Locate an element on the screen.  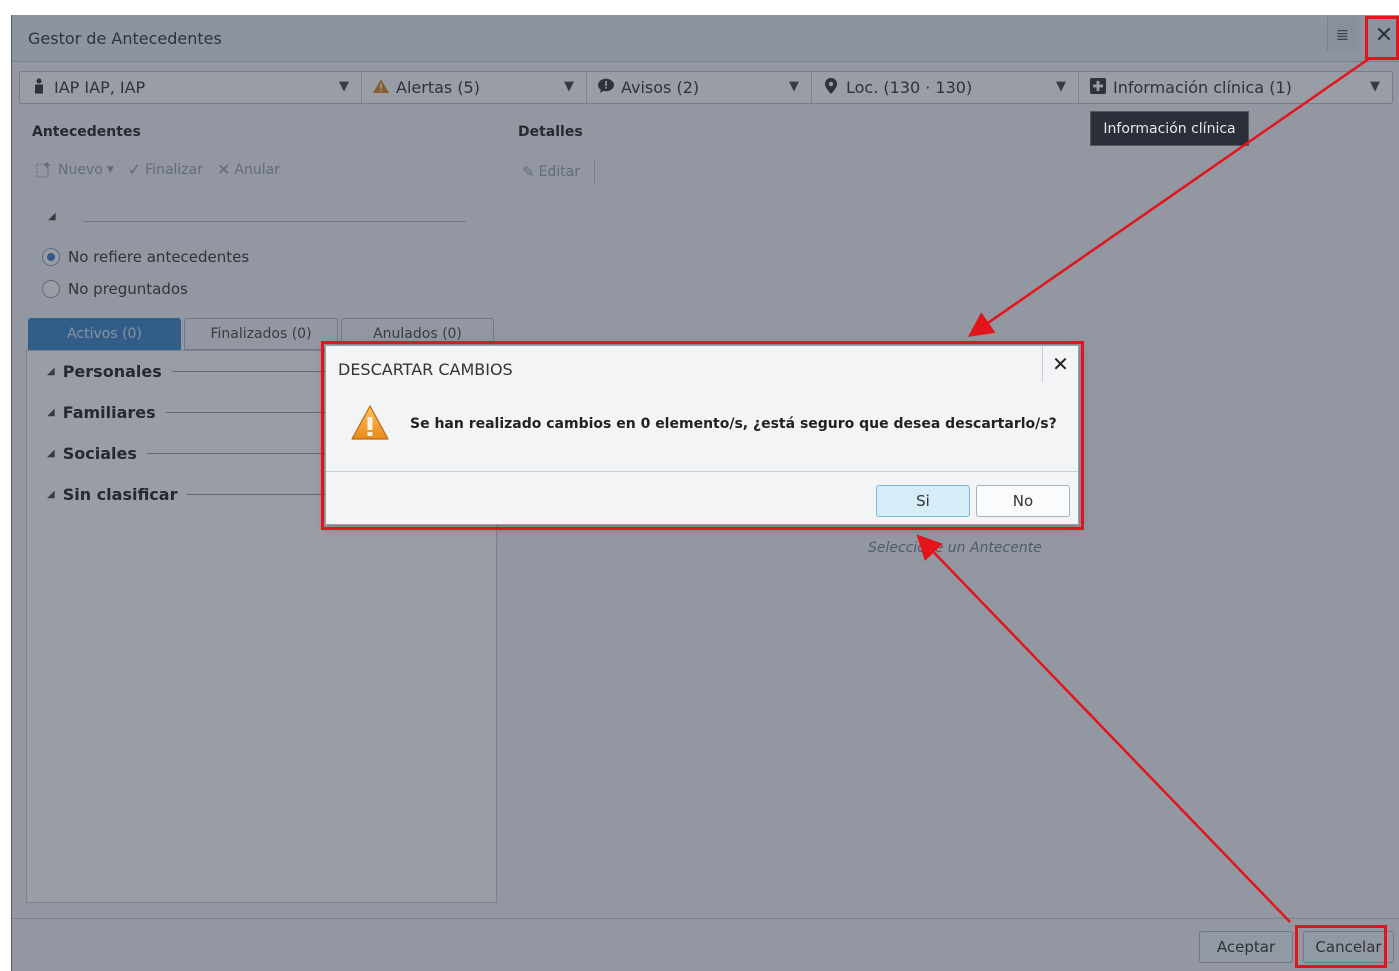
arrow-close-to-dialog is located at coordinates (1169, 196).